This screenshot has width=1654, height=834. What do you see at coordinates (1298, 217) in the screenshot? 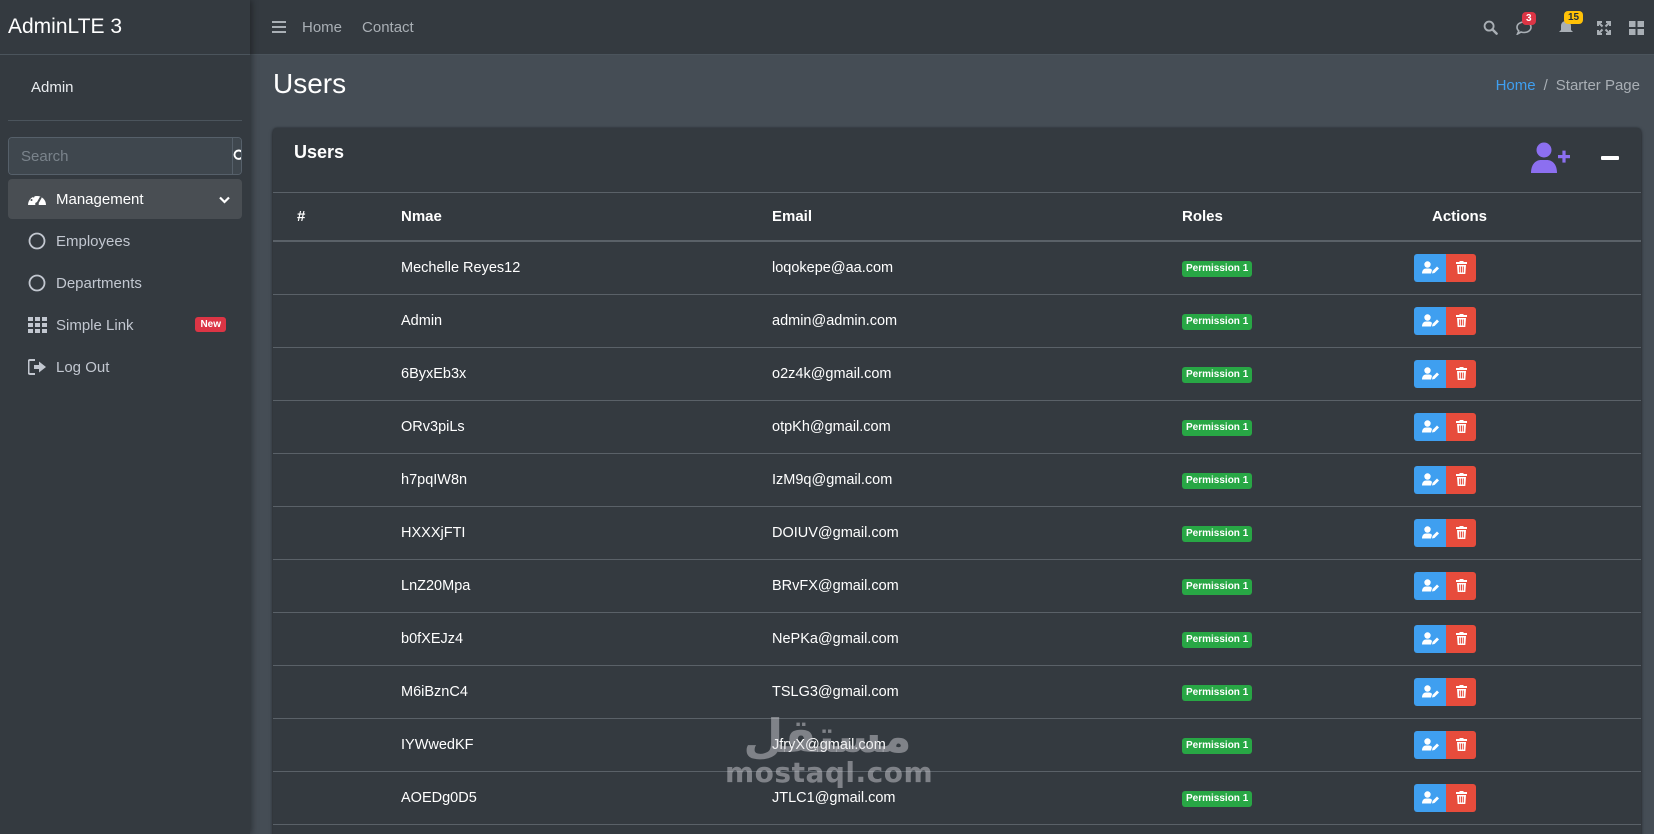
I see `column-header-roles: Roles` at bounding box center [1298, 217].